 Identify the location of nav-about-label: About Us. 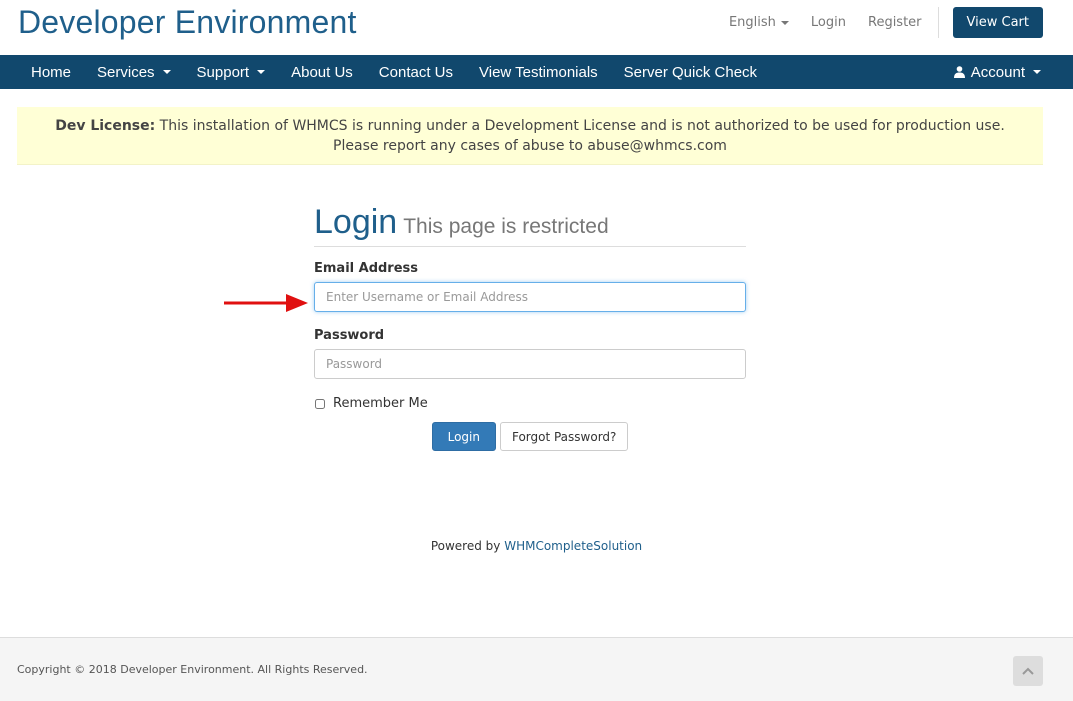
(322, 72).